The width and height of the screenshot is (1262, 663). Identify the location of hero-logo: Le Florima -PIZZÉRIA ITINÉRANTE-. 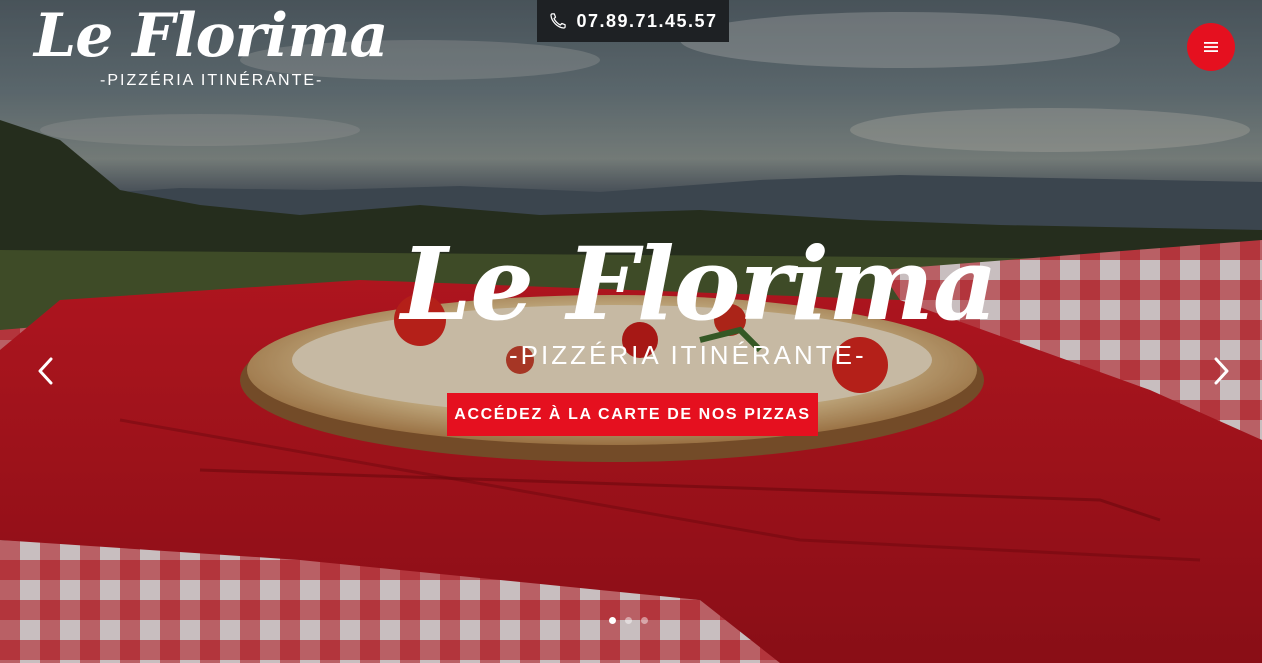
(696, 302).